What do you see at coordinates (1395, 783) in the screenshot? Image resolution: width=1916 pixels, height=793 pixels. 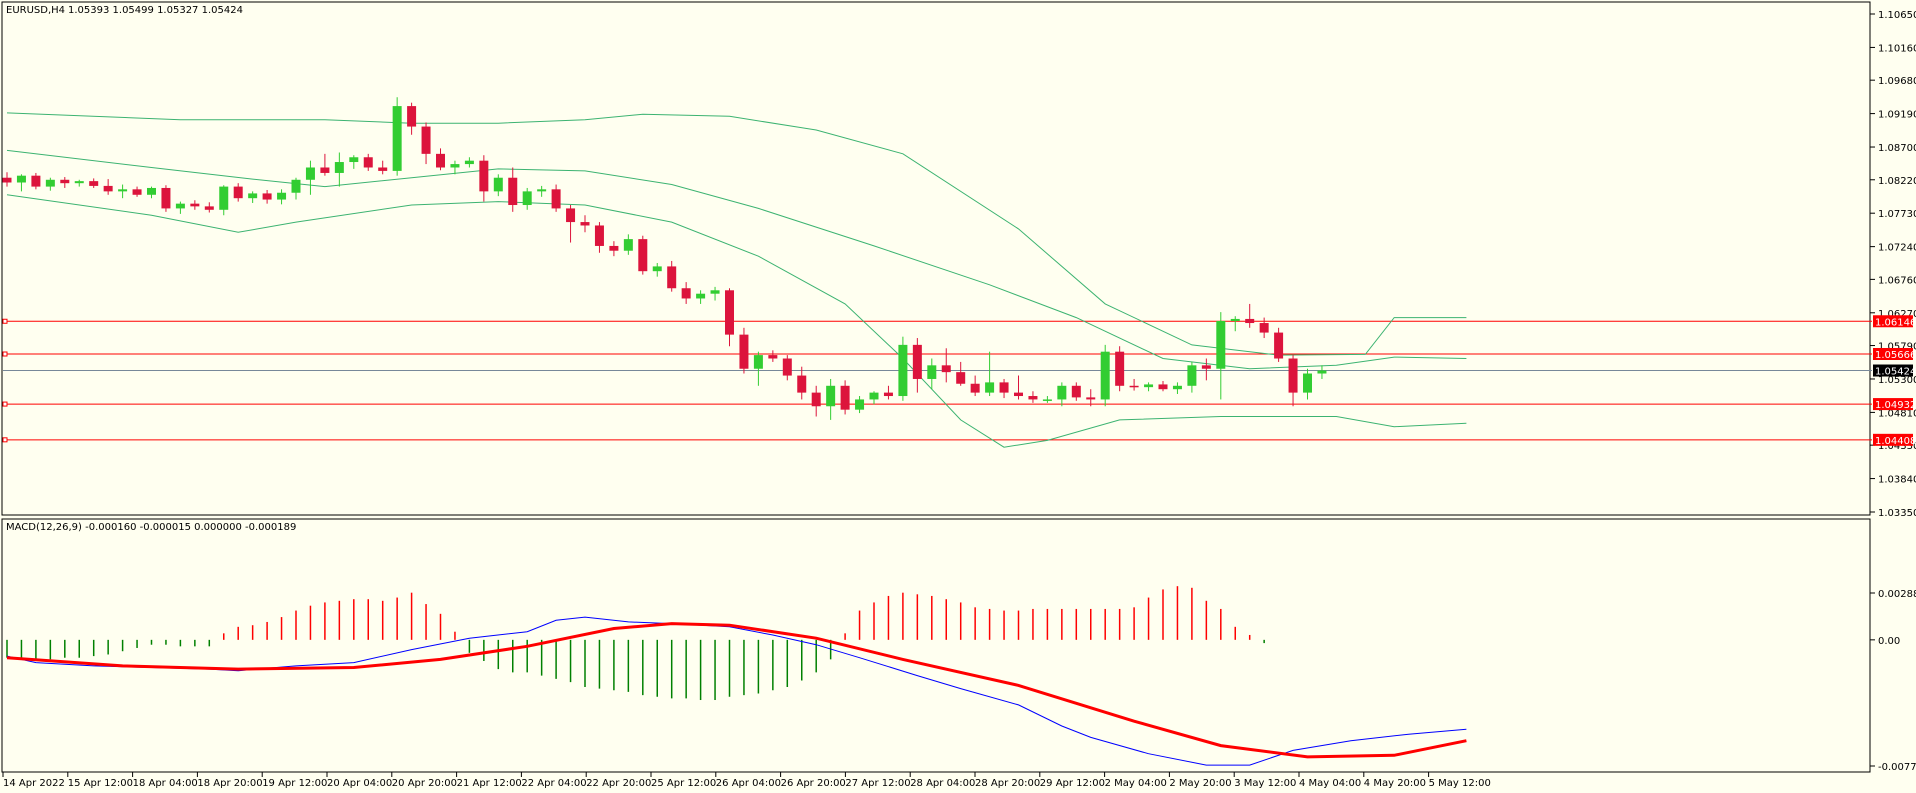 I see `time-tick-label: 4 May 20:00` at bounding box center [1395, 783].